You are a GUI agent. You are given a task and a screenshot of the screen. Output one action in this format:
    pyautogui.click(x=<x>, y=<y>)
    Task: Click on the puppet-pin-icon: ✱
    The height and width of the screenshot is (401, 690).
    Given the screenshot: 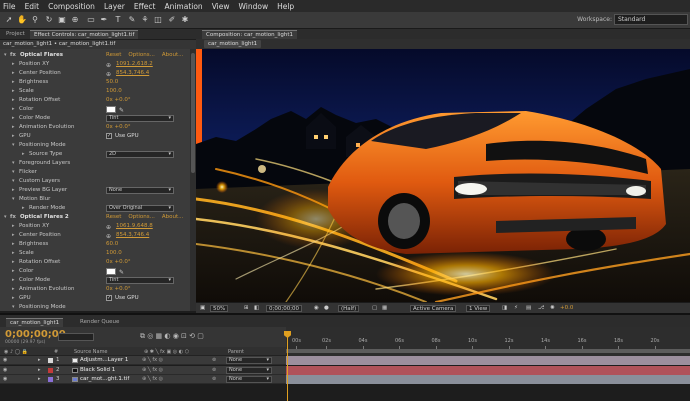 What is the action you would take?
    pyautogui.click(x=185, y=20)
    